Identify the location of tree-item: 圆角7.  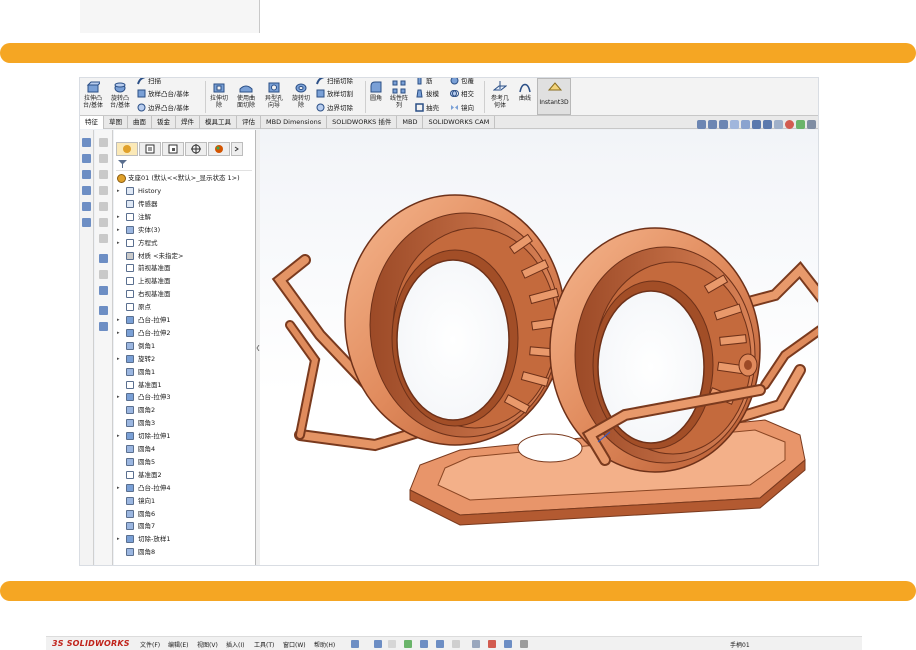
(184, 526).